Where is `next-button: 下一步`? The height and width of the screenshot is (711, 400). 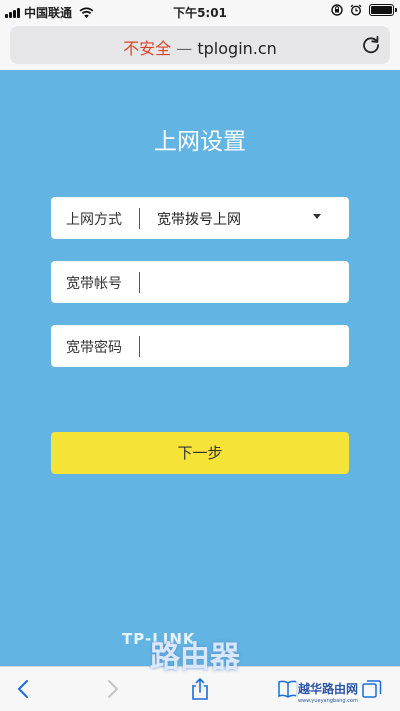
next-button: 下一步 is located at coordinates (200, 453).